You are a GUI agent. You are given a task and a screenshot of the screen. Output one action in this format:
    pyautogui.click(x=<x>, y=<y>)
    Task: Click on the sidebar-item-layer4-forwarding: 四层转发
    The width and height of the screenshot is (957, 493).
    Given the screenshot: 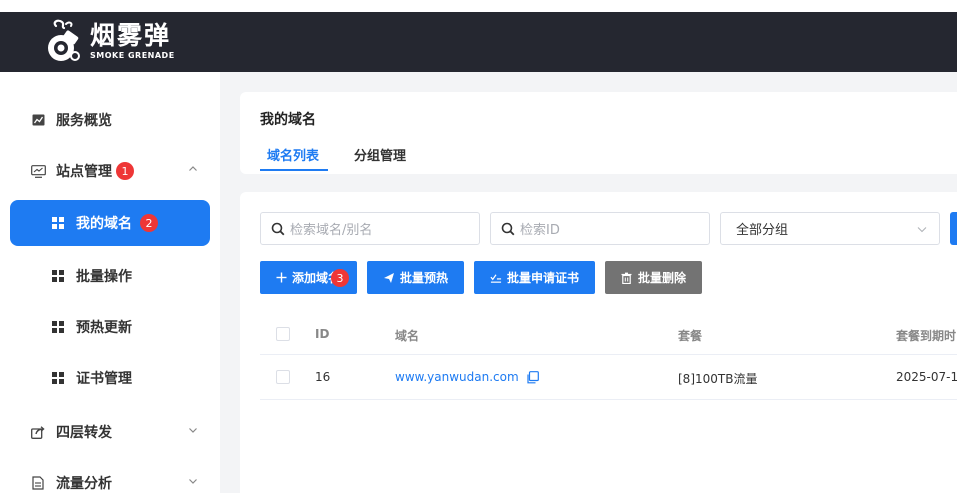 What is the action you would take?
    pyautogui.click(x=110, y=432)
    